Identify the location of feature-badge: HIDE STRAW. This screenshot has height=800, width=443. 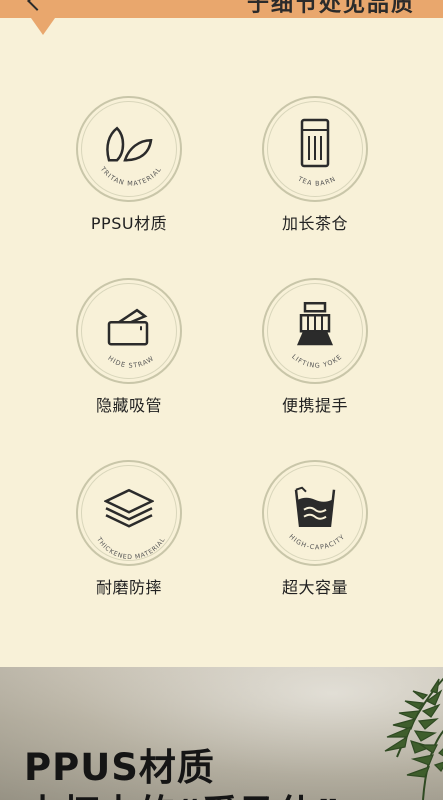
(129, 331).